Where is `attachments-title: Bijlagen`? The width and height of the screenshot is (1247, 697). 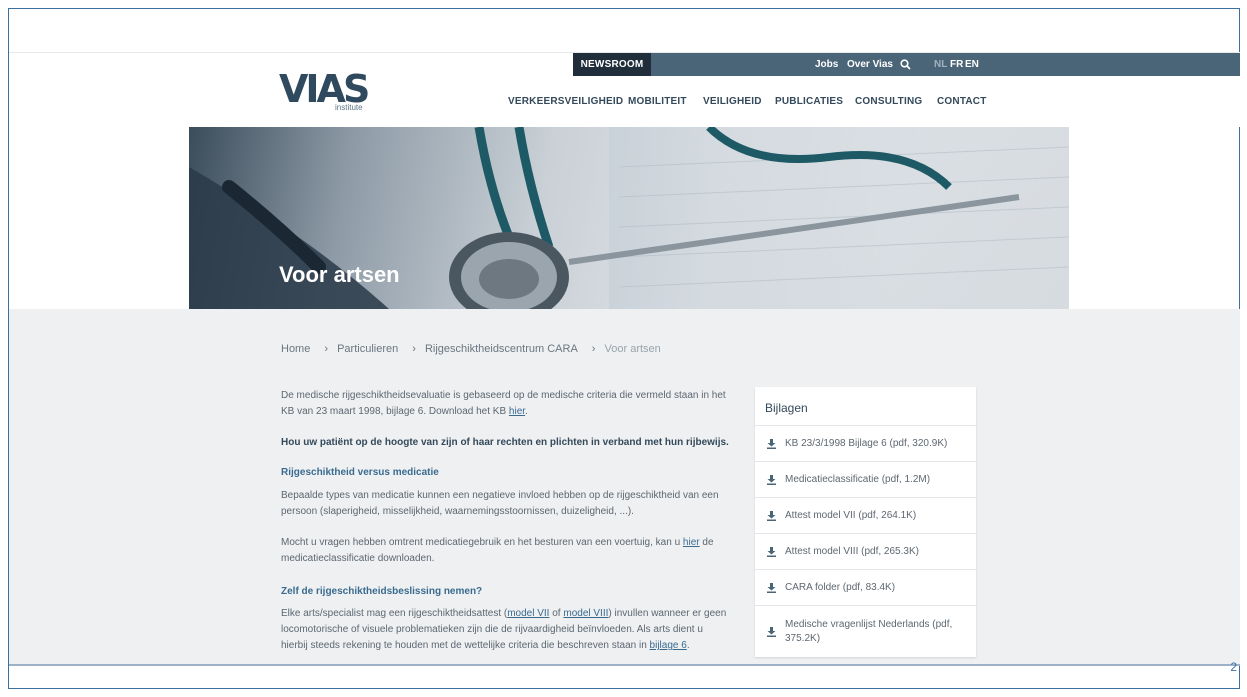
attachments-title: Bijlagen is located at coordinates (786, 408).